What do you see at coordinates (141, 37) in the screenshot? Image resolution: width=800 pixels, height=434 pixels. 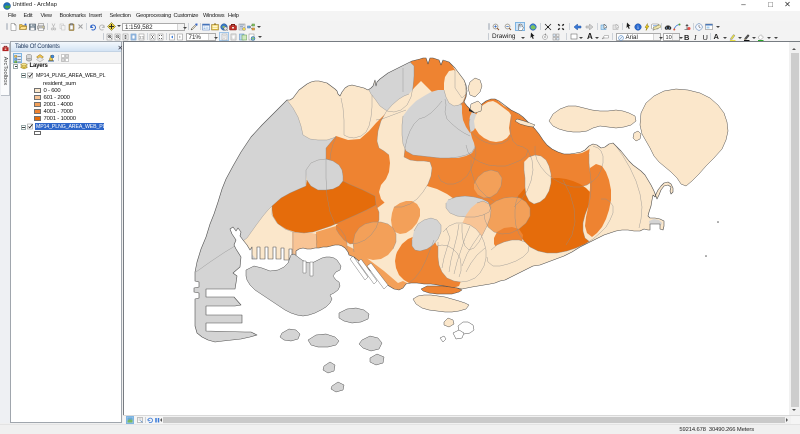 I see `svg-text: 1:1` at bounding box center [141, 37].